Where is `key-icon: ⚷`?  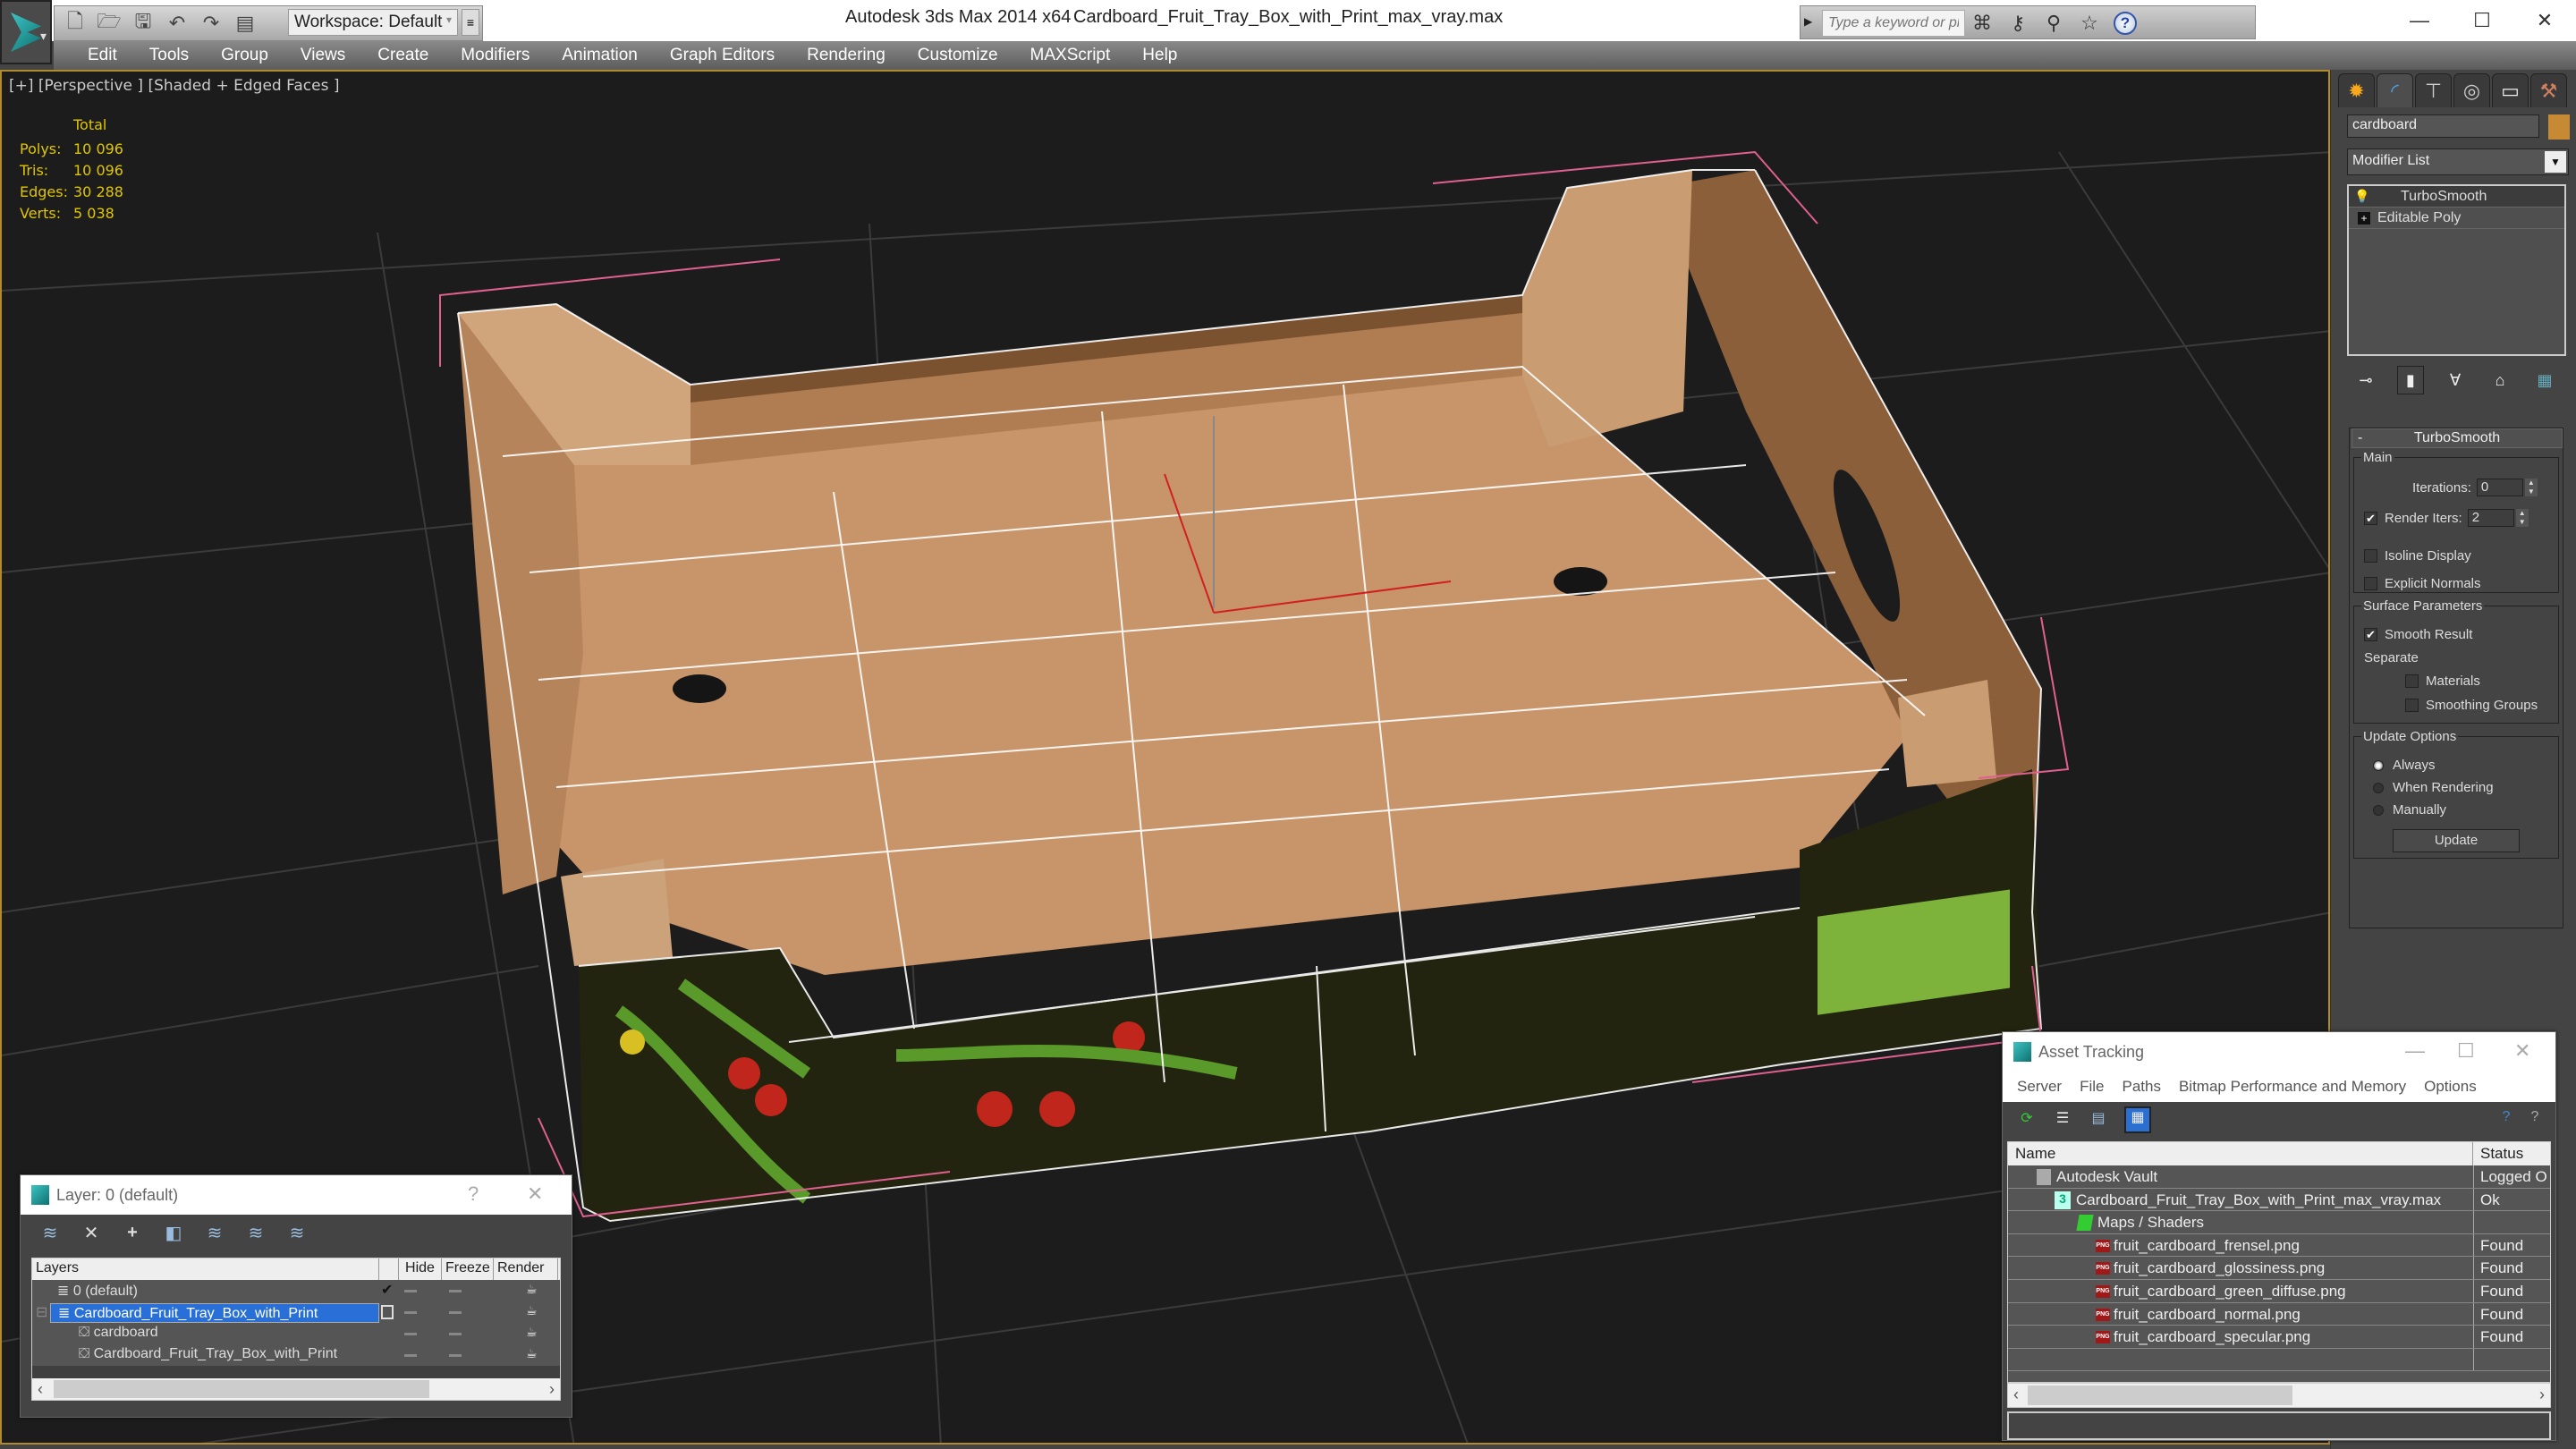
key-icon: ⚷ is located at coordinates (2017, 23).